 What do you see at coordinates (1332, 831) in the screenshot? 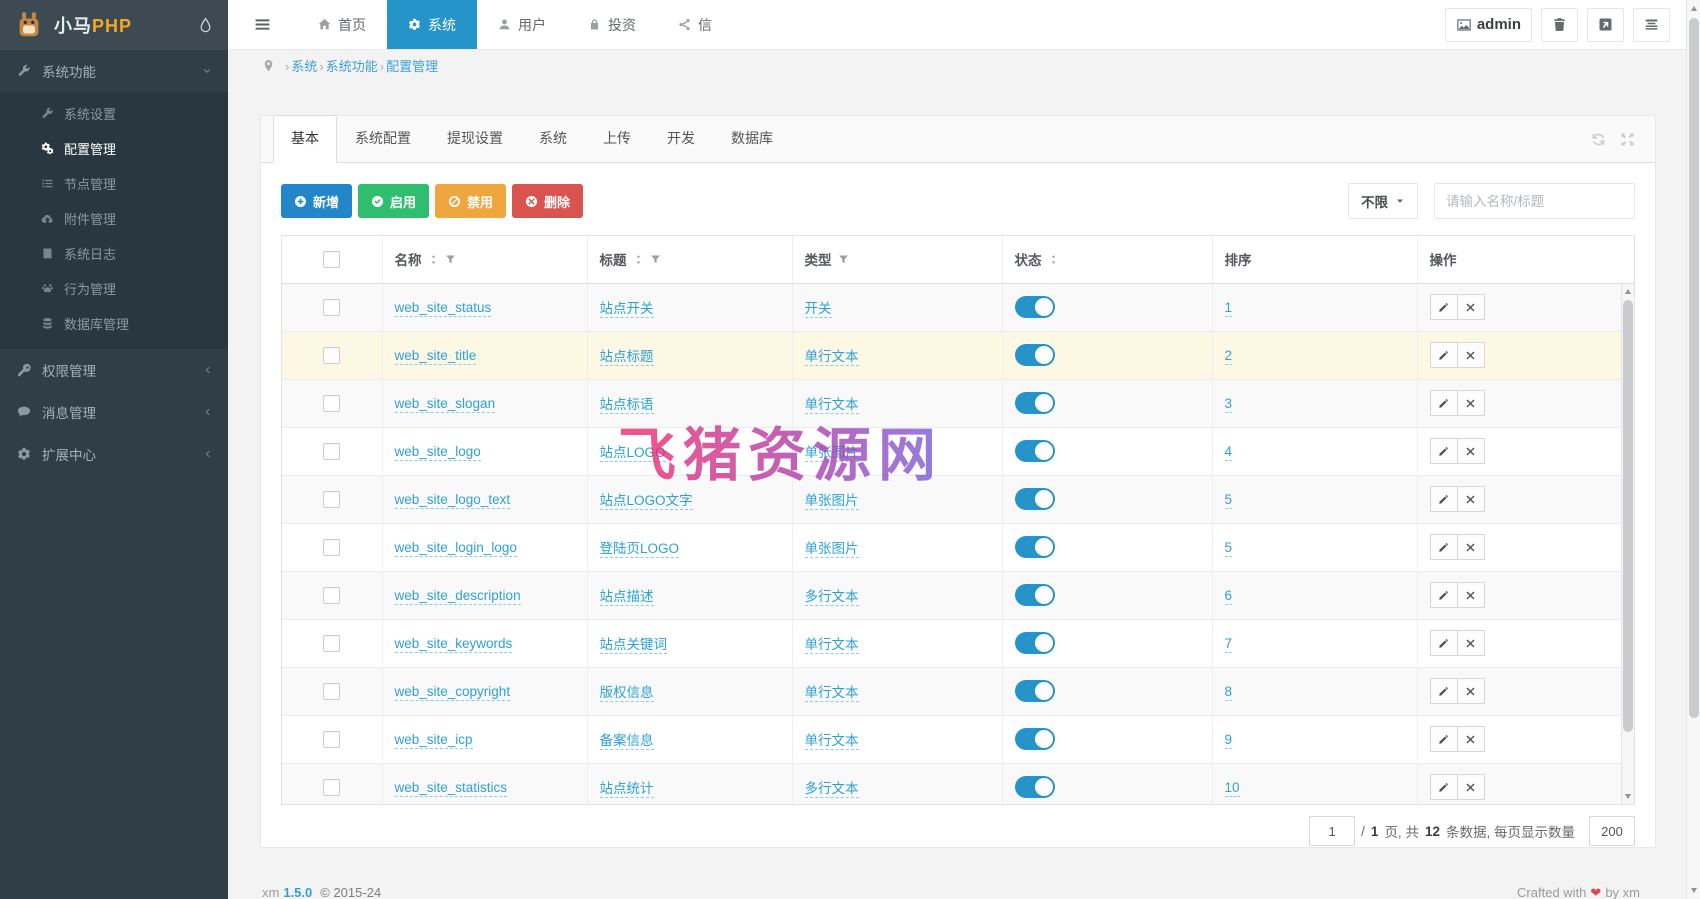
I see `page-number-input` at bounding box center [1332, 831].